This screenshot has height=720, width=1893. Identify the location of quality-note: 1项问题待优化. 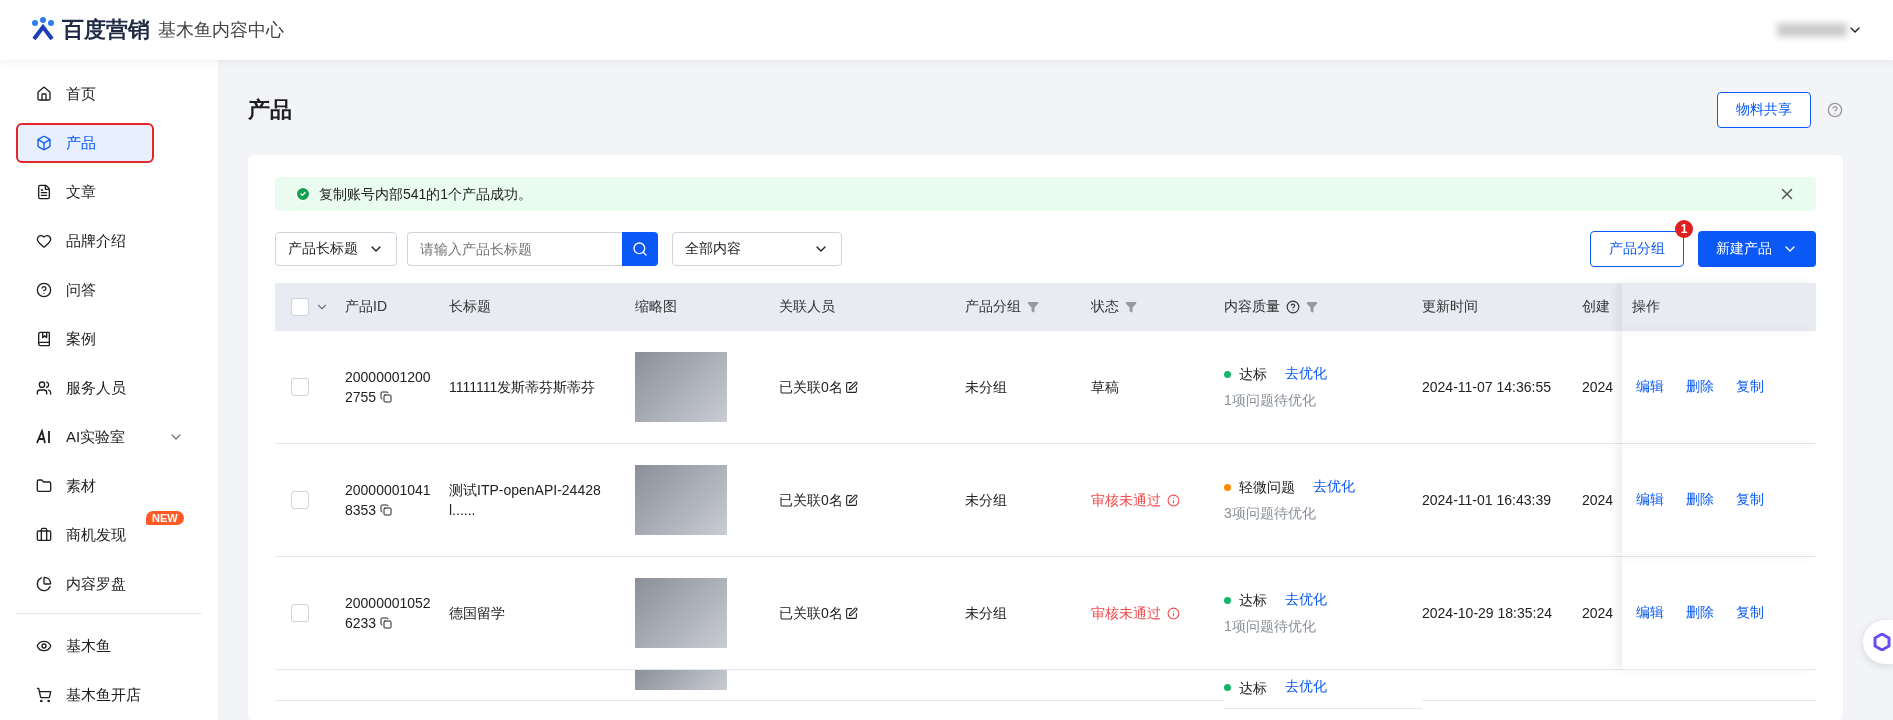
(1270, 400).